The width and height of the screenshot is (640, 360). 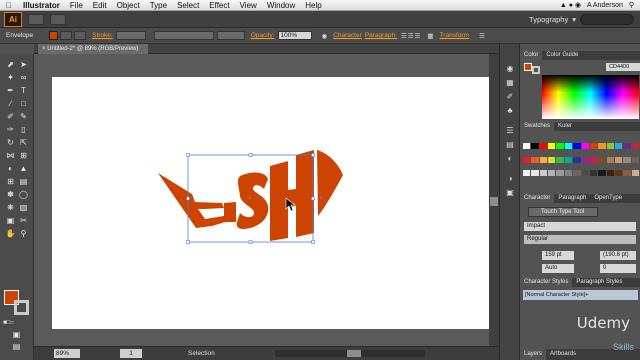 I want to click on shape-builder-tool-icon: ◐, so click(x=10, y=169).